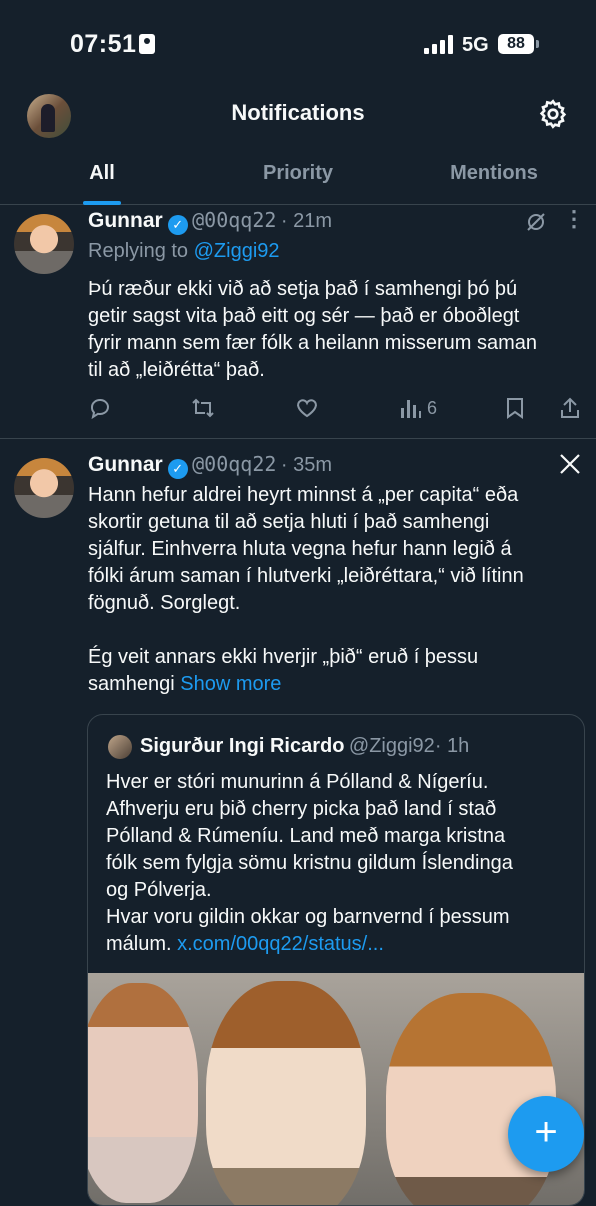  I want to click on status-bar: 07:51 5G 88, so click(298, 45).